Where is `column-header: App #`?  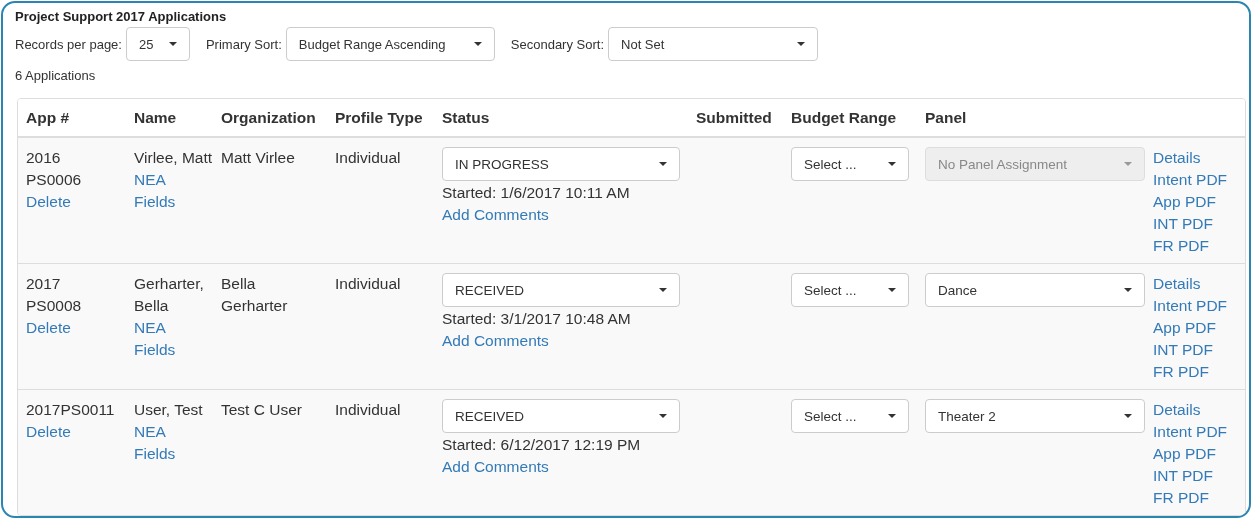
column-header: App # is located at coordinates (48, 117).